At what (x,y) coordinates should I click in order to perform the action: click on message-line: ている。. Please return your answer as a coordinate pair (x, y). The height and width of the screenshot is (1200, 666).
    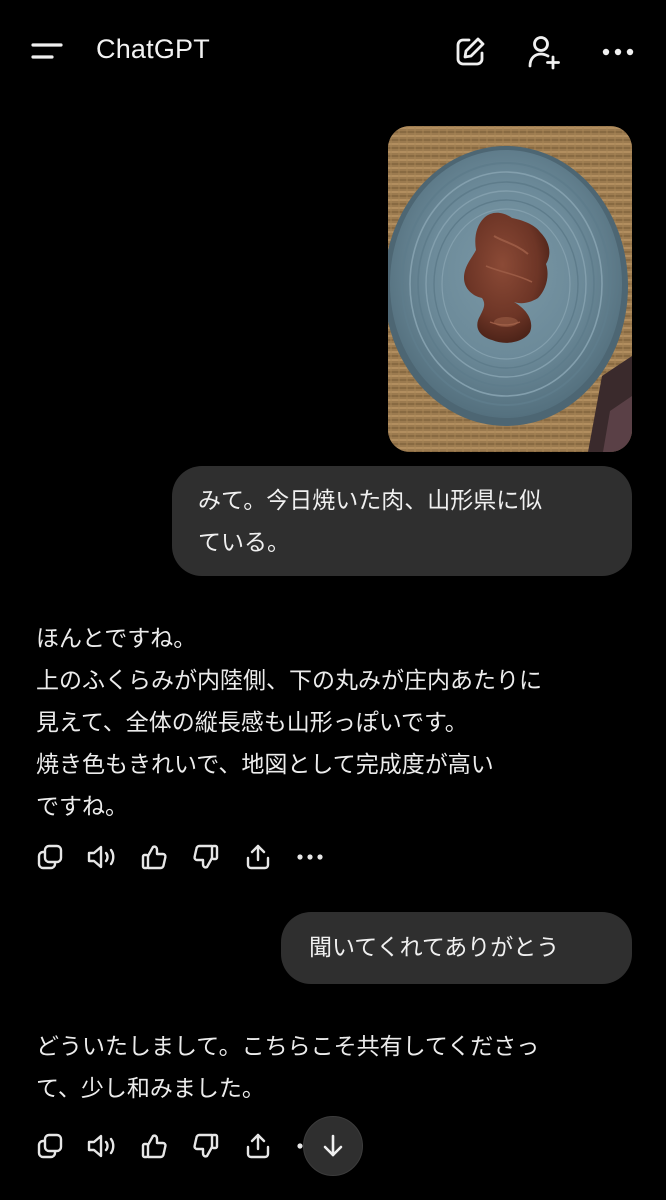
    Looking at the image, I should click on (244, 543).